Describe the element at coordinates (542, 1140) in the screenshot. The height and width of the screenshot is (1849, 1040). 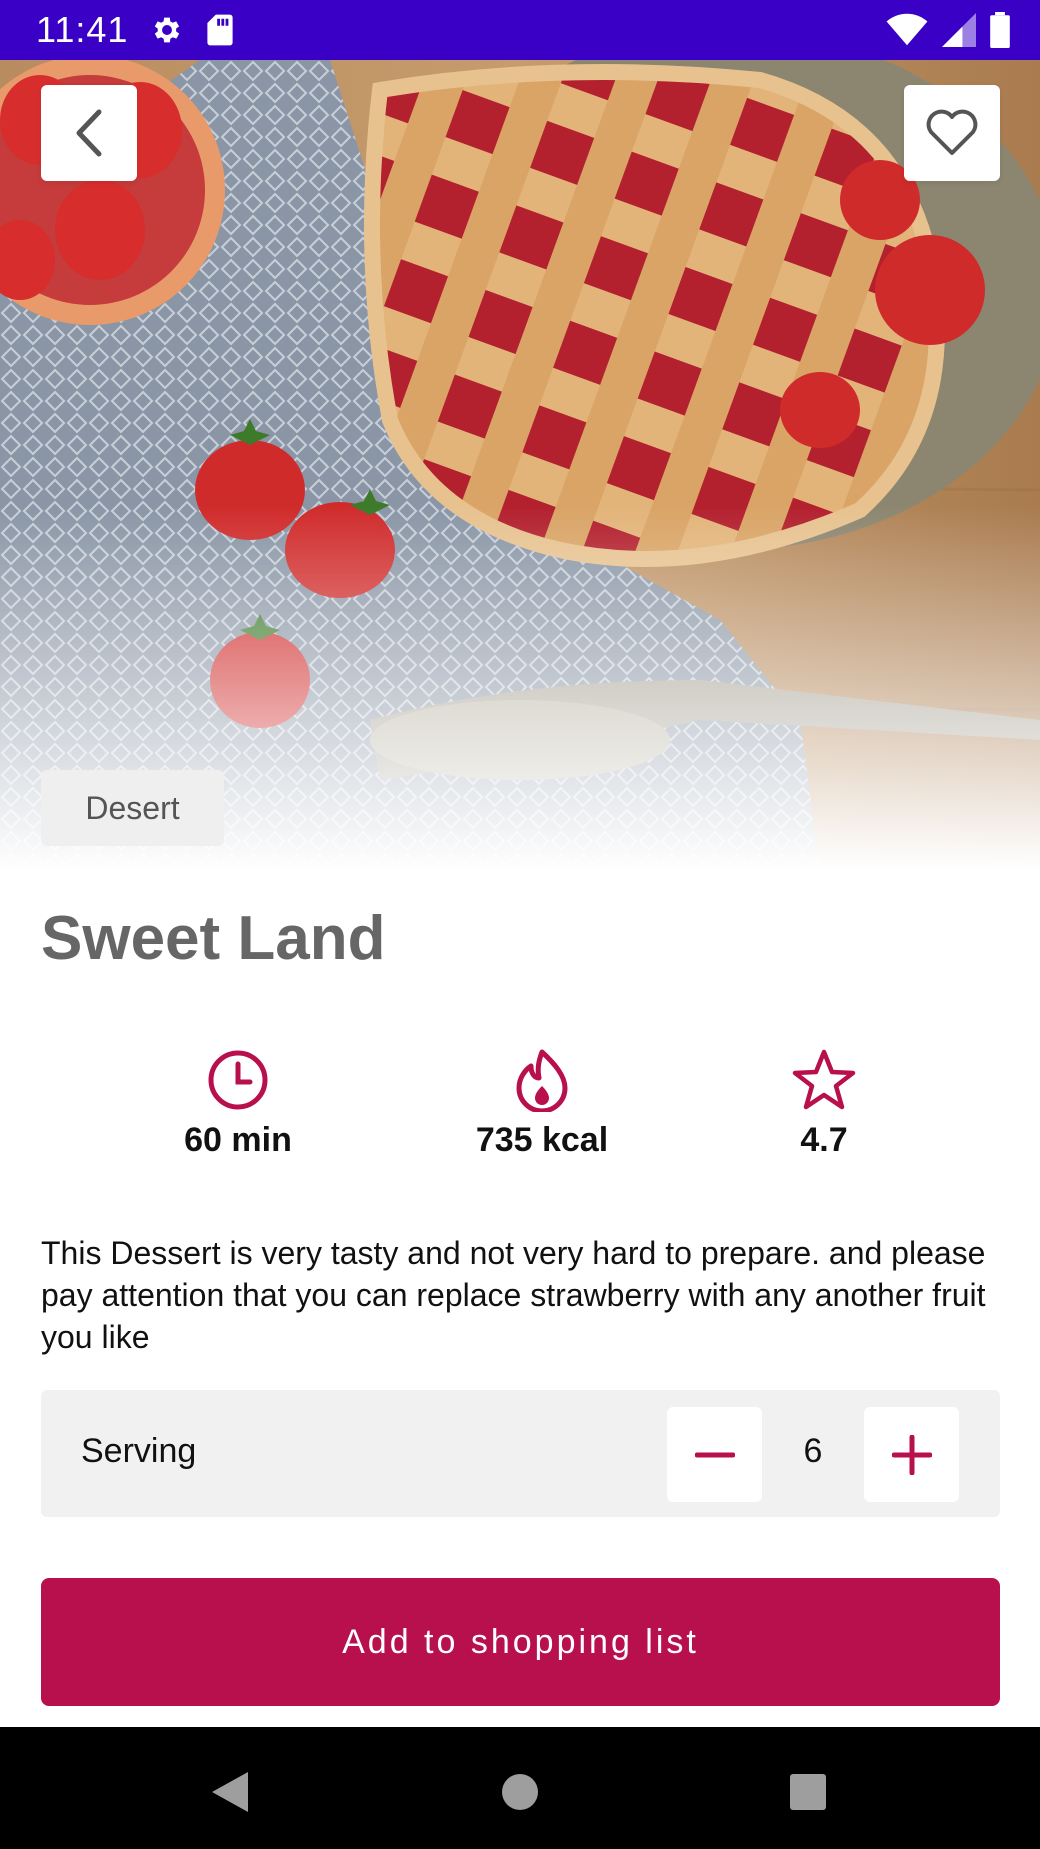
I see `stat-calories-value: 735 kcal` at that location.